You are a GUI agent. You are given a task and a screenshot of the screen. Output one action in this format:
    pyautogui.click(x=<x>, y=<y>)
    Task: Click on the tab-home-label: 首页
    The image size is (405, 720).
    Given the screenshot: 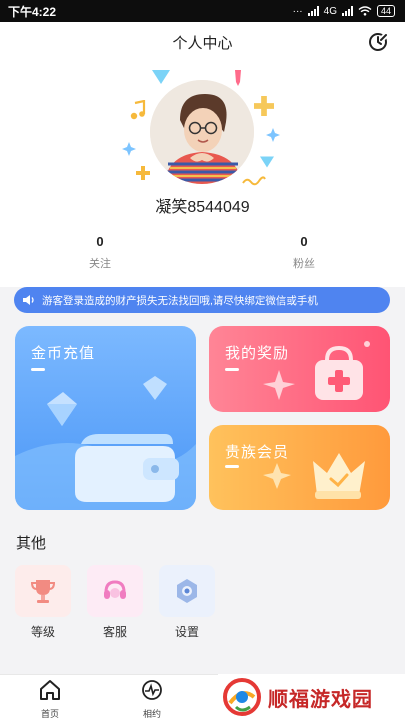 What is the action you would take?
    pyautogui.click(x=49, y=714)
    